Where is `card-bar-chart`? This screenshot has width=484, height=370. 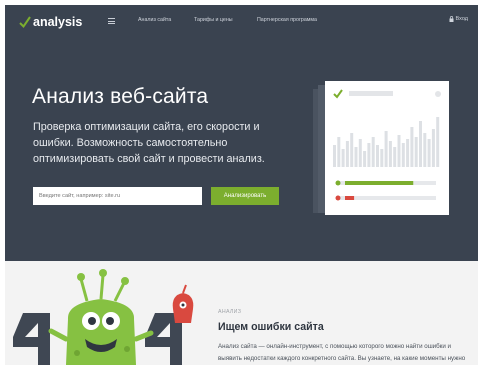 card-bar-chart is located at coordinates (386, 142).